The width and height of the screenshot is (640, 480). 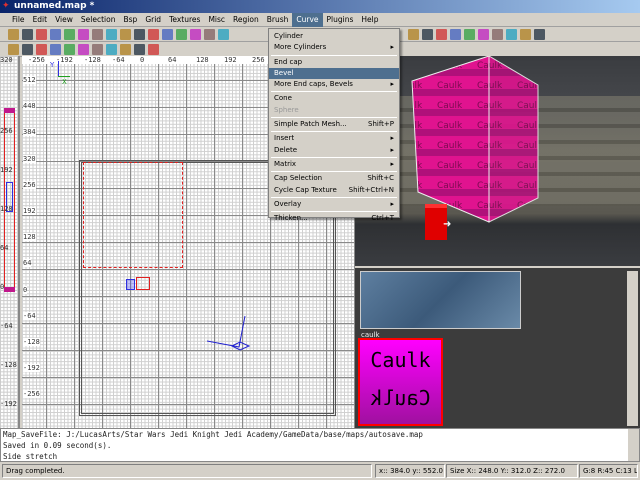 I want to click on patch-bend-icon, so click(x=525, y=34).